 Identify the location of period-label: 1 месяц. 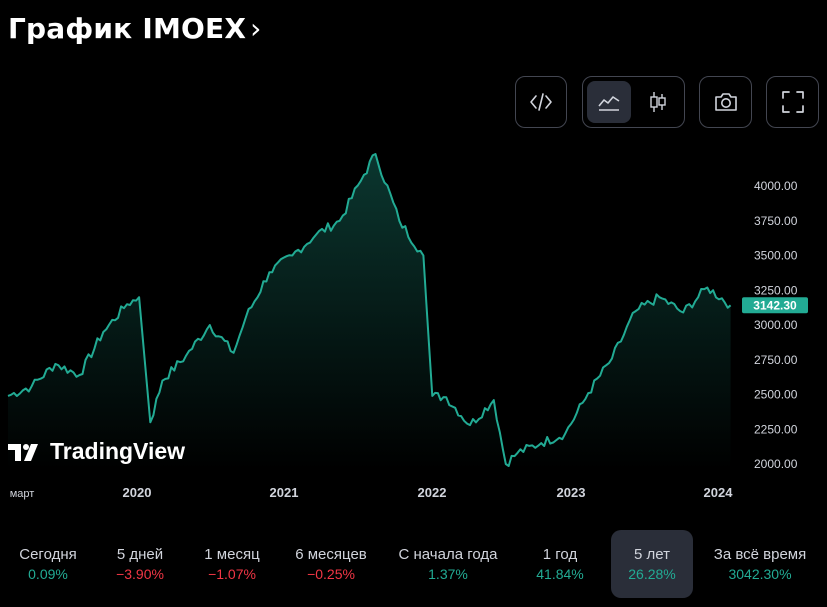
(232, 554).